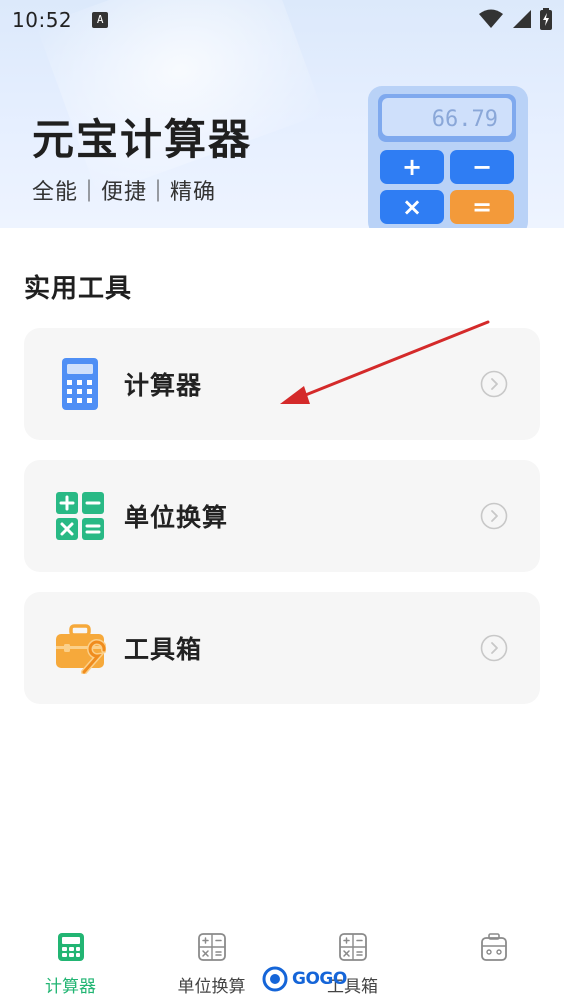  What do you see at coordinates (448, 157) in the screenshot?
I see `calculator-illustration-icon: 66.79 + − × =` at bounding box center [448, 157].